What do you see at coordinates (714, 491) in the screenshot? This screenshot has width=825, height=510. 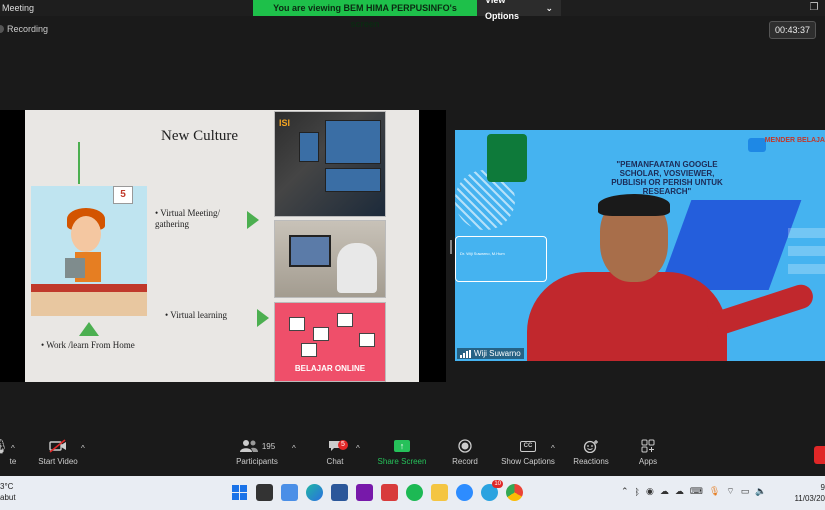 I see `microphone-icon: 🎙` at bounding box center [714, 491].